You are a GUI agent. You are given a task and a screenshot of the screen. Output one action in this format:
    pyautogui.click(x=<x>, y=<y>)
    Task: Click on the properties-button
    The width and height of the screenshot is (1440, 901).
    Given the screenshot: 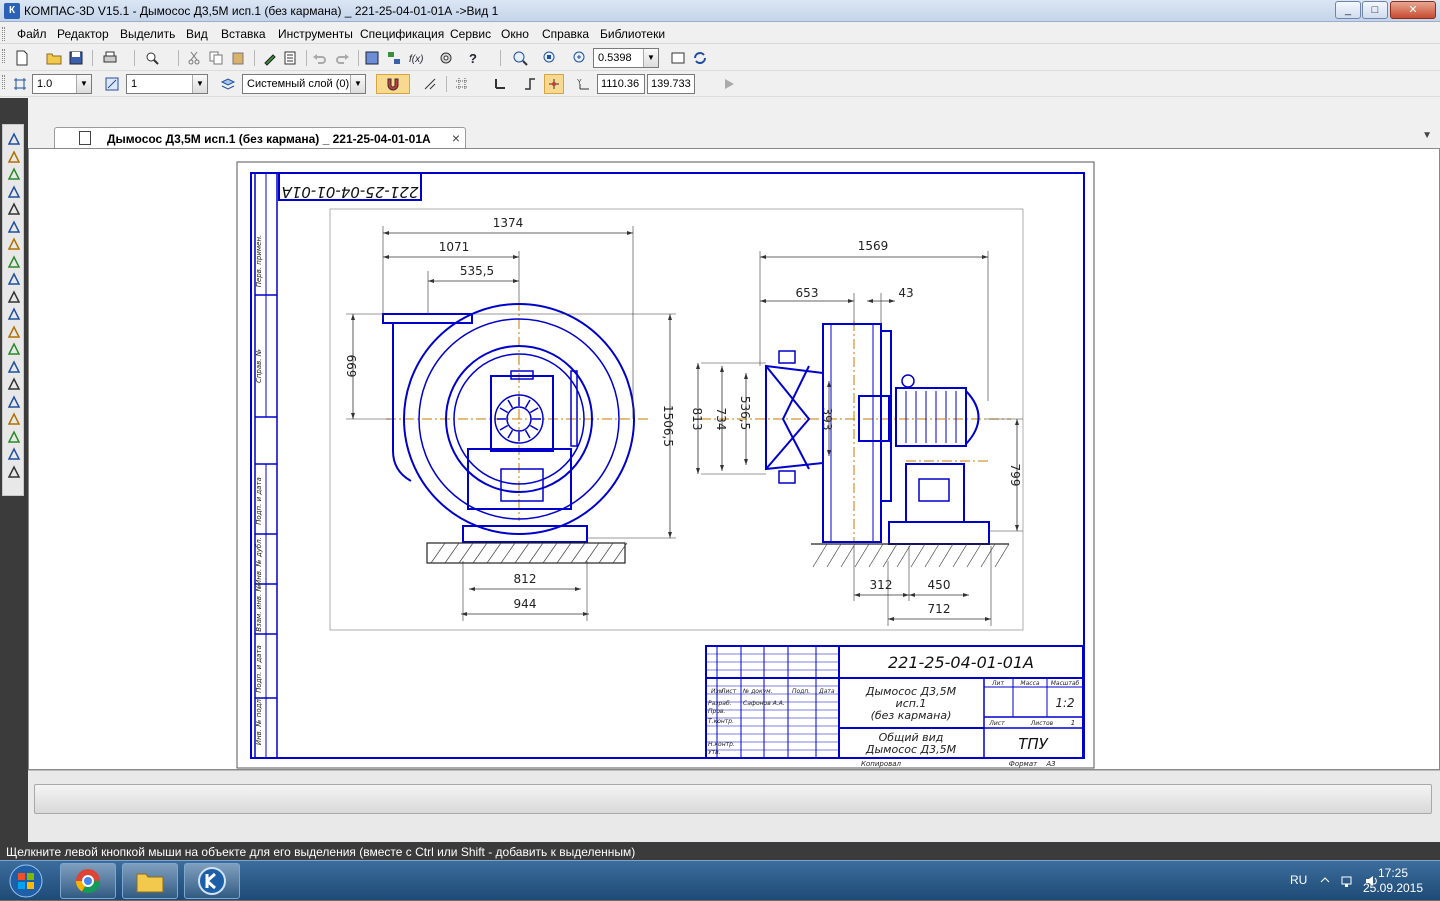 What is the action you would take?
    pyautogui.click(x=270, y=58)
    